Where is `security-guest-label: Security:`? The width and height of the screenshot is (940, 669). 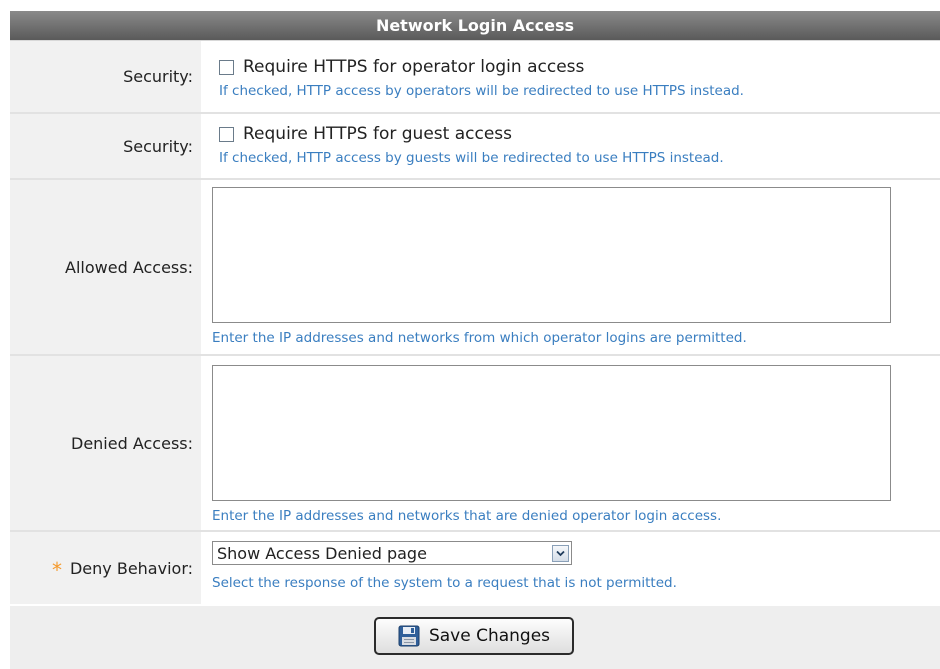
security-guest-label: Security: is located at coordinates (106, 146).